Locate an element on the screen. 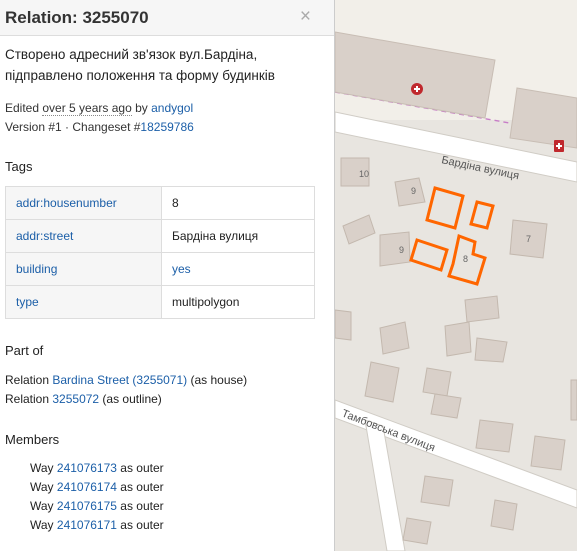 The image size is (577, 551). list-item: Relation 3255072 (as outline) is located at coordinates (126, 399).